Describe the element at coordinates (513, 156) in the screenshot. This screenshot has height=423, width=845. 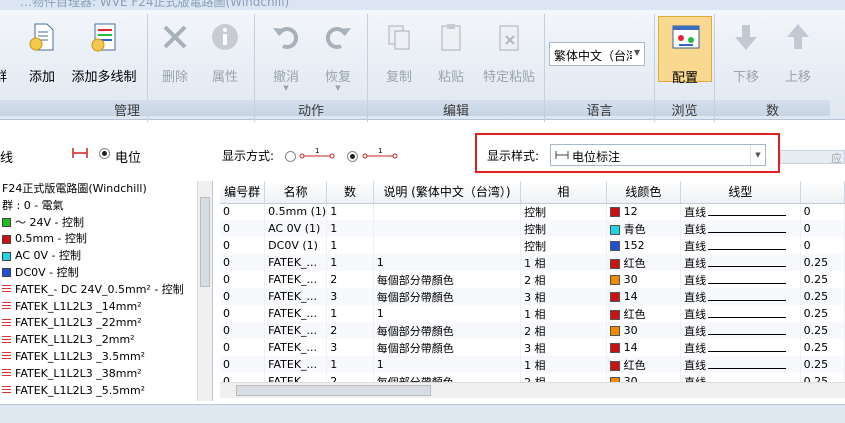
I see `display-style-label: 显示样式:` at that location.